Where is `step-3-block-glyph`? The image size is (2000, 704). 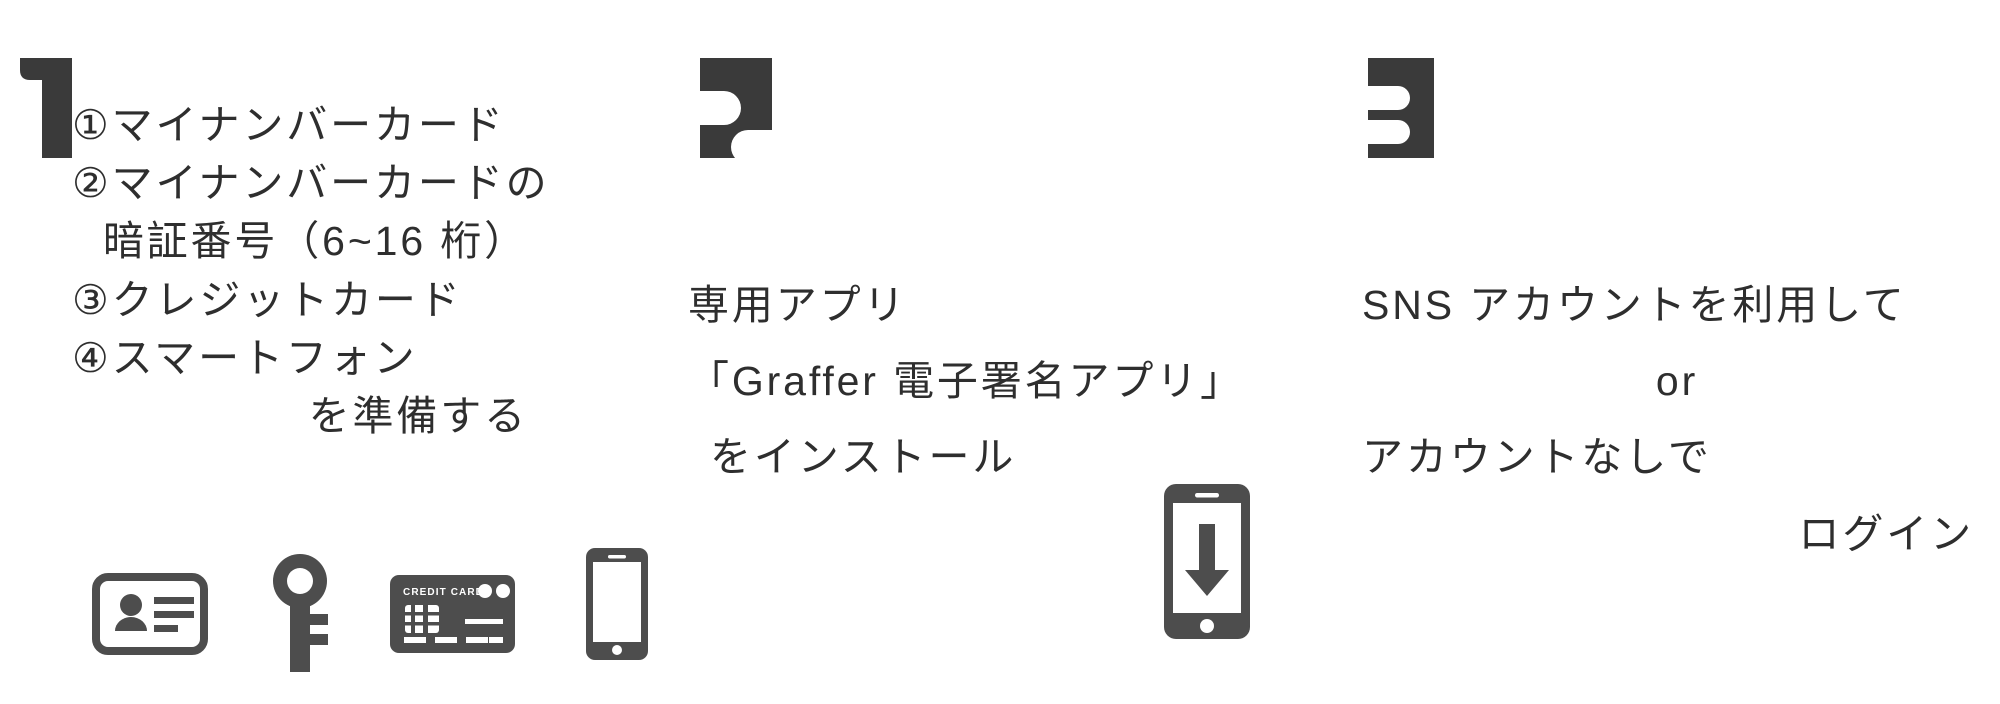
step-3-block-glyph is located at coordinates (1401, 108).